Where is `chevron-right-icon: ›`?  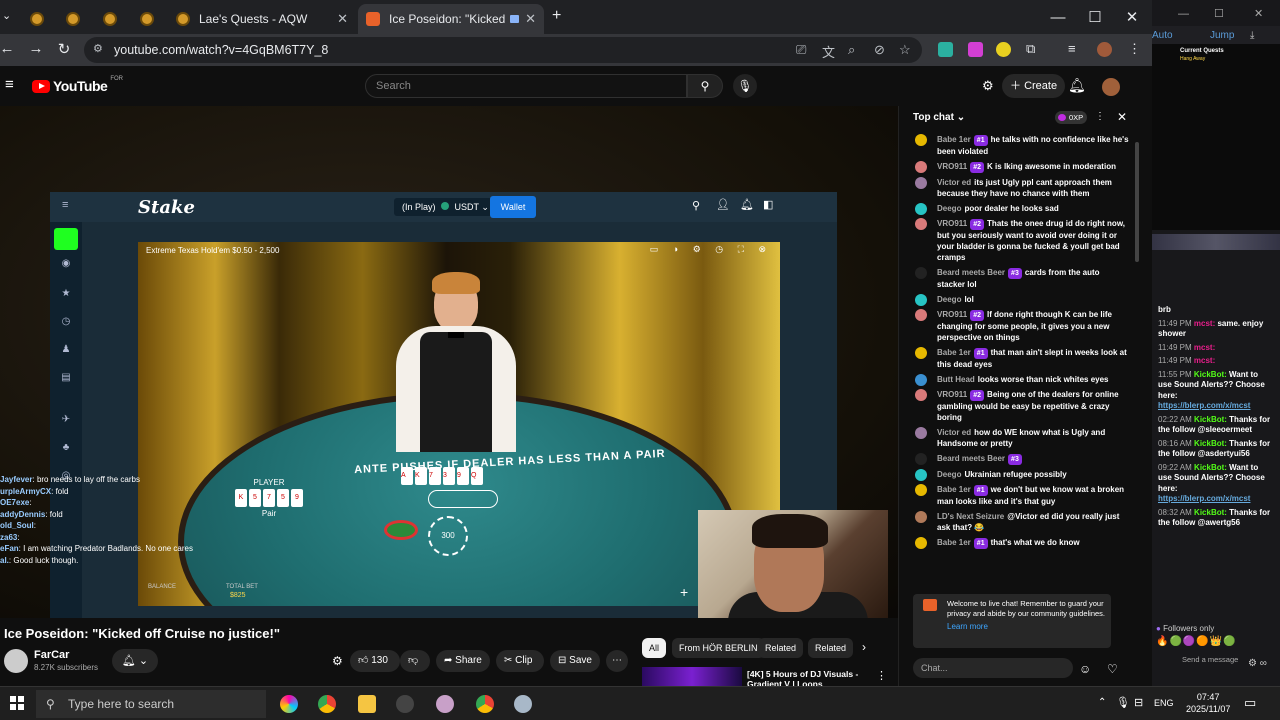
chevron-right-icon: › is located at coordinates (864, 647).